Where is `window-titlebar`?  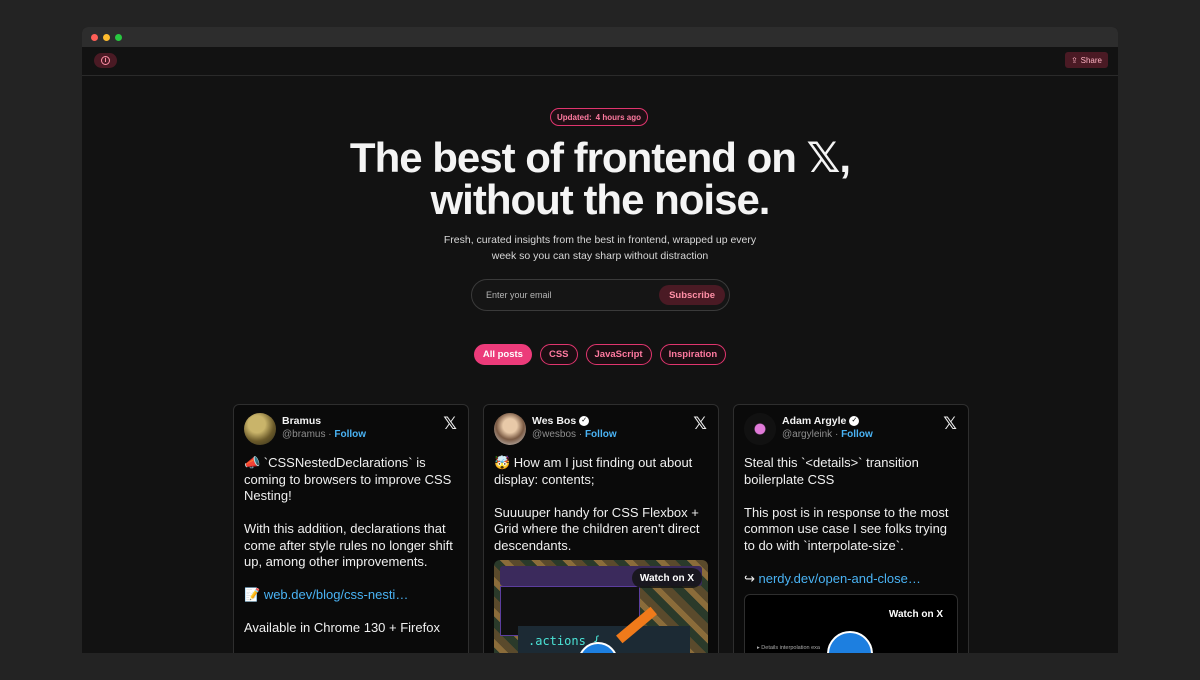
window-titlebar is located at coordinates (600, 37).